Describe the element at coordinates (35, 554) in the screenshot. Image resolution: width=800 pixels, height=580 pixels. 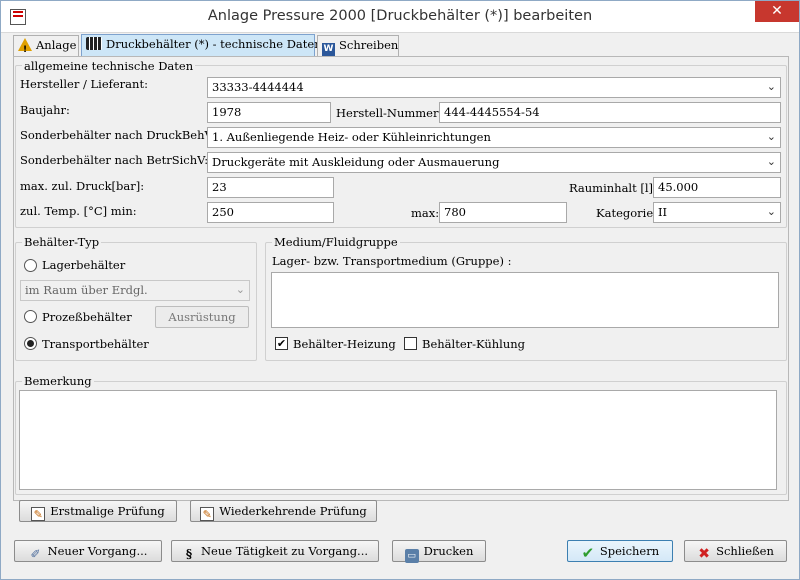
I see `pencil-icon: ✐` at that location.